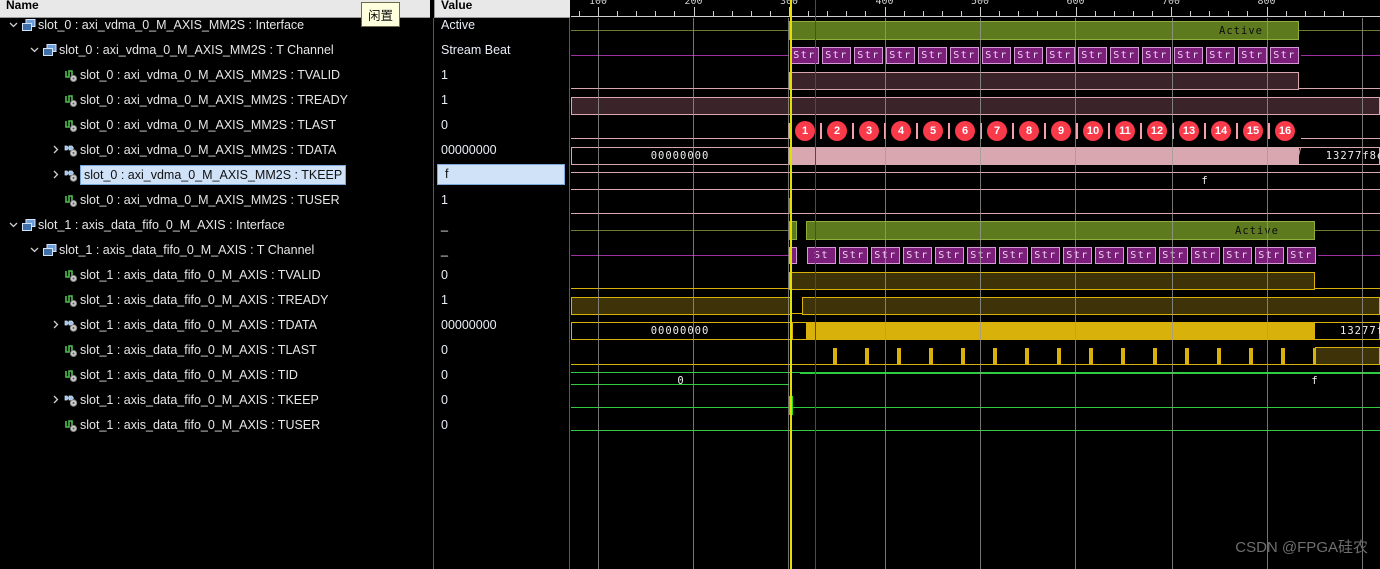 The height and width of the screenshot is (569, 1380). What do you see at coordinates (431, 284) in the screenshot?
I see `panel-splitter` at bounding box center [431, 284].